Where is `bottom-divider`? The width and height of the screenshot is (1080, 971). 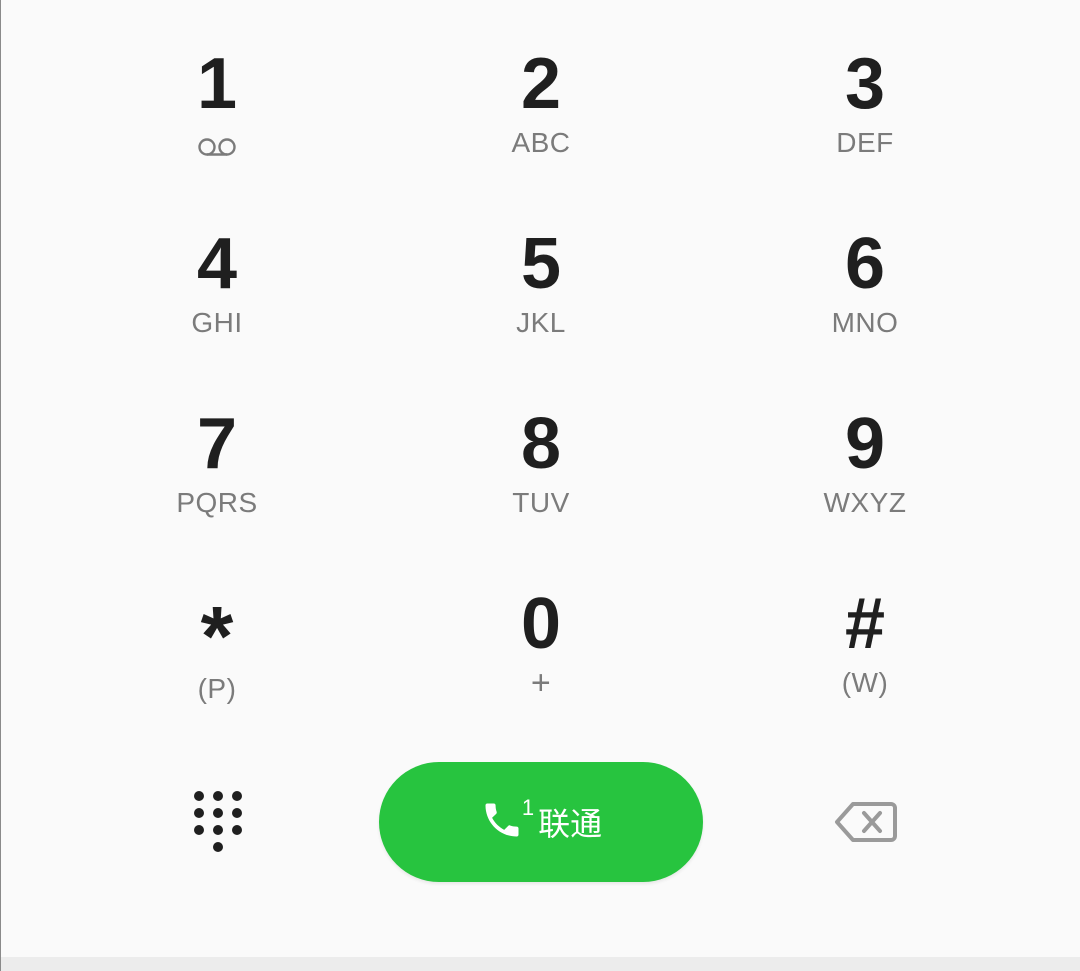
bottom-divider is located at coordinates (540, 964).